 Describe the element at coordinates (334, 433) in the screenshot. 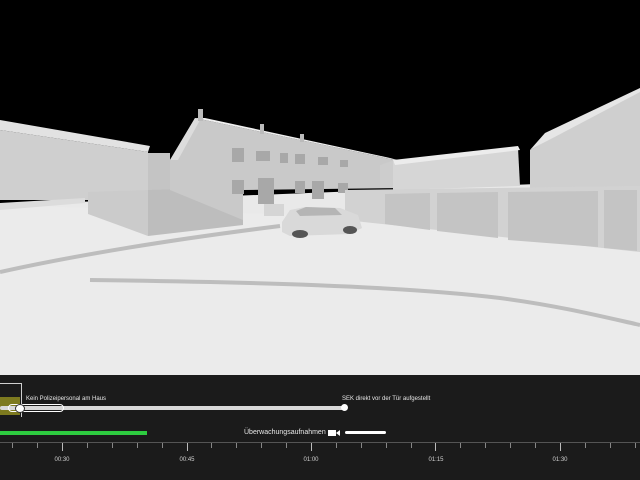

I see `video-camera-icon` at that location.